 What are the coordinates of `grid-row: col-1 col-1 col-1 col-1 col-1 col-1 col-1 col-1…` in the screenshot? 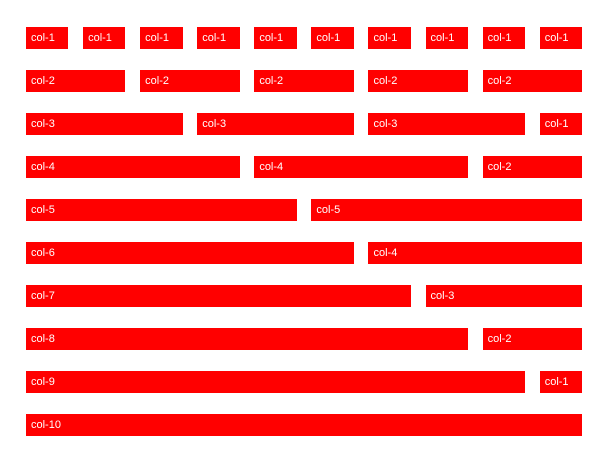 It's located at (304, 38).